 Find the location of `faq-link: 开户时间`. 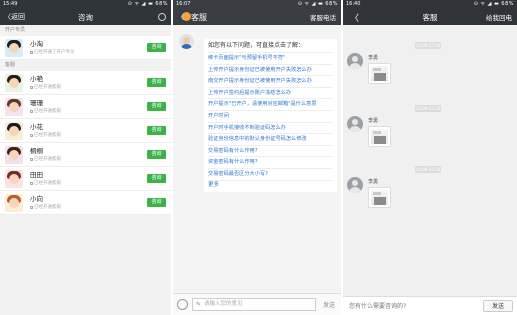

faq-link: 开户时间 is located at coordinates (270, 115).